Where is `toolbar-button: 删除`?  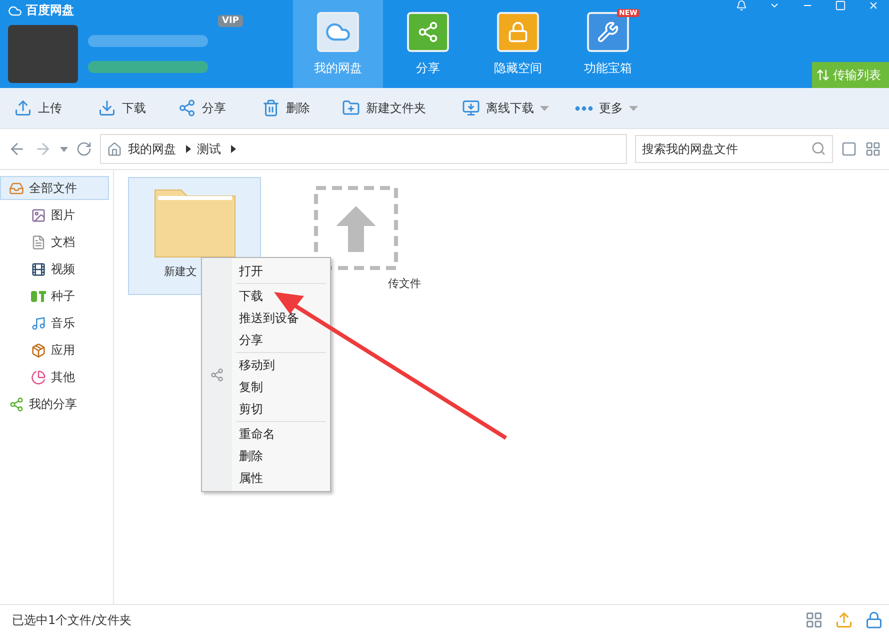 toolbar-button: 删除 is located at coordinates (286, 108).